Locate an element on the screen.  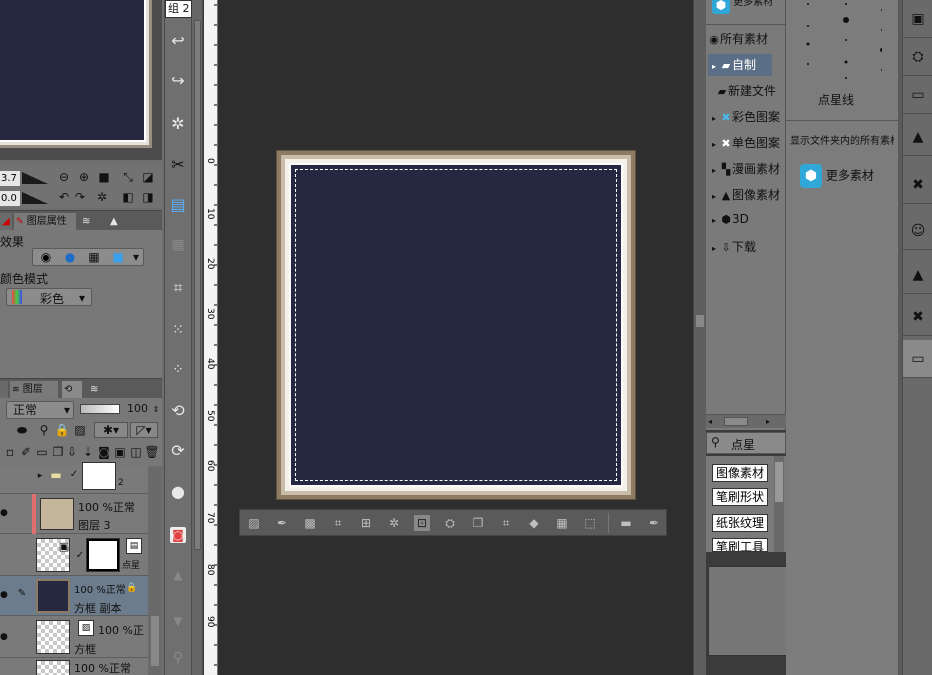
rotate-slider is located at coordinates (35, 198).